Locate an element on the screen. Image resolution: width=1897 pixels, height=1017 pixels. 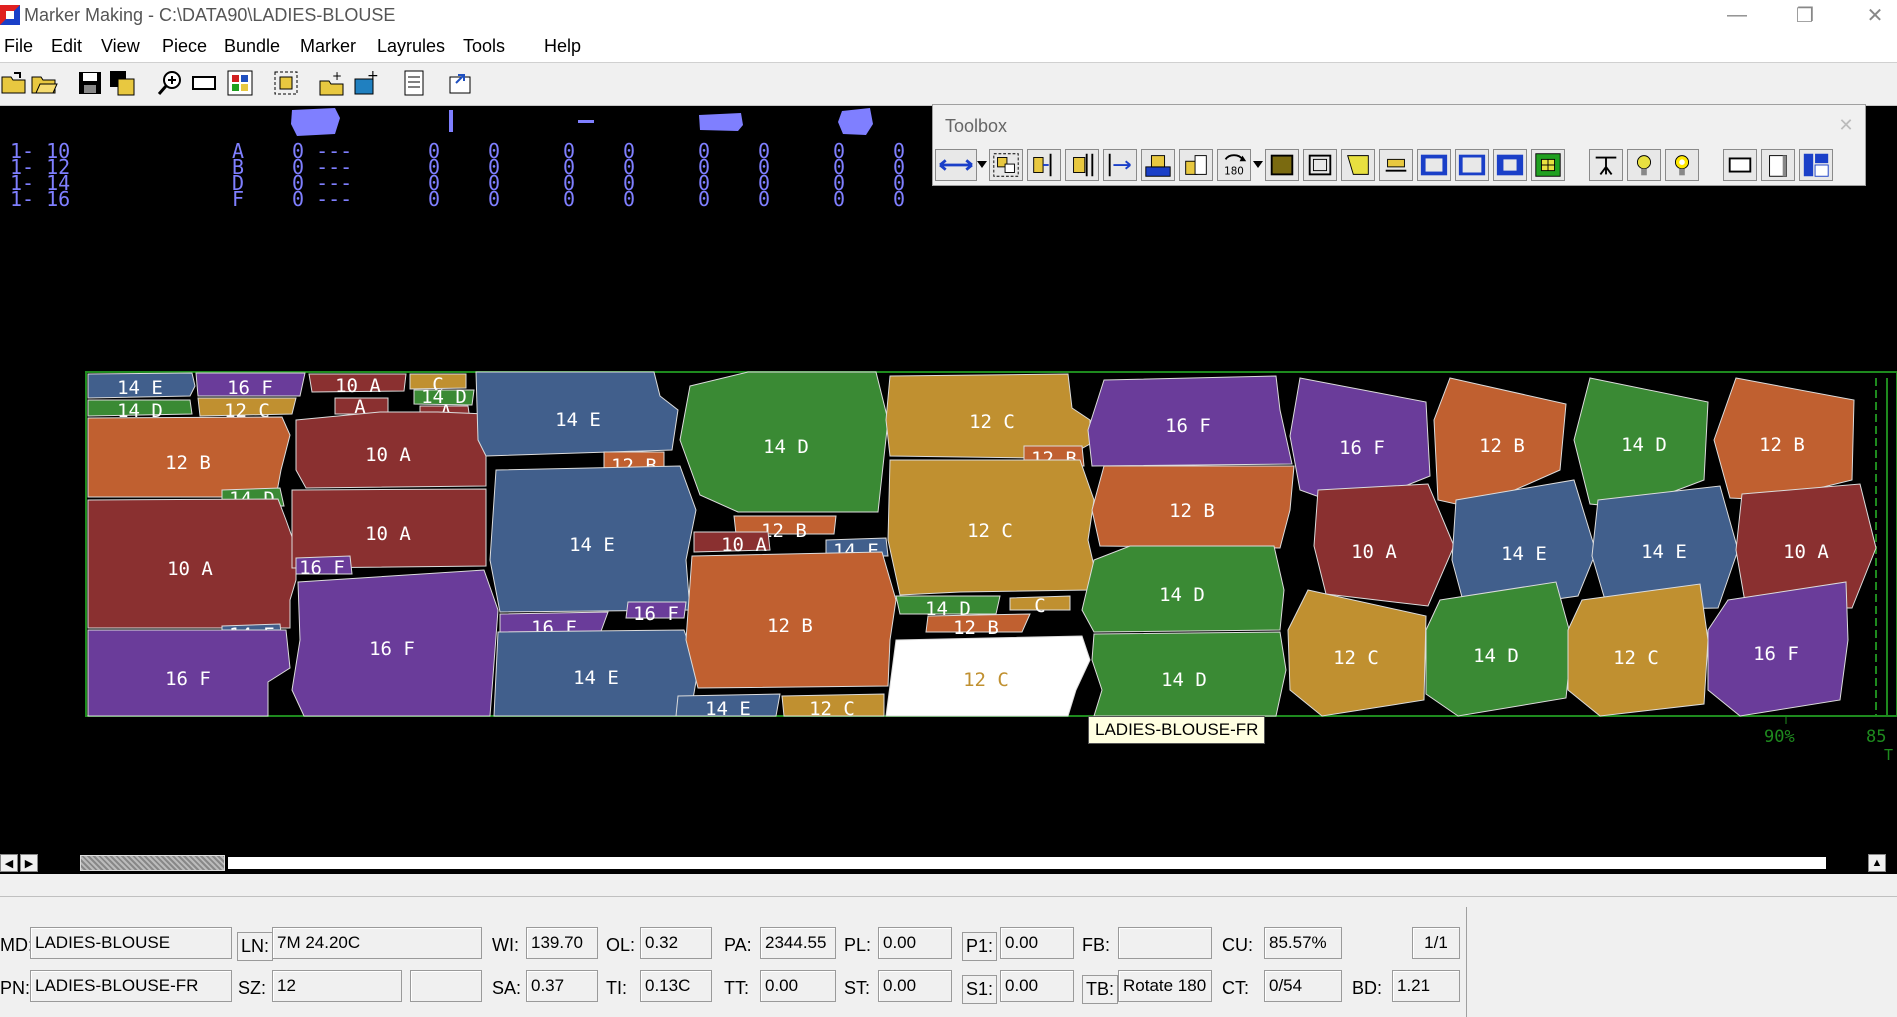
move-arrows-icon is located at coordinates (956, 165).